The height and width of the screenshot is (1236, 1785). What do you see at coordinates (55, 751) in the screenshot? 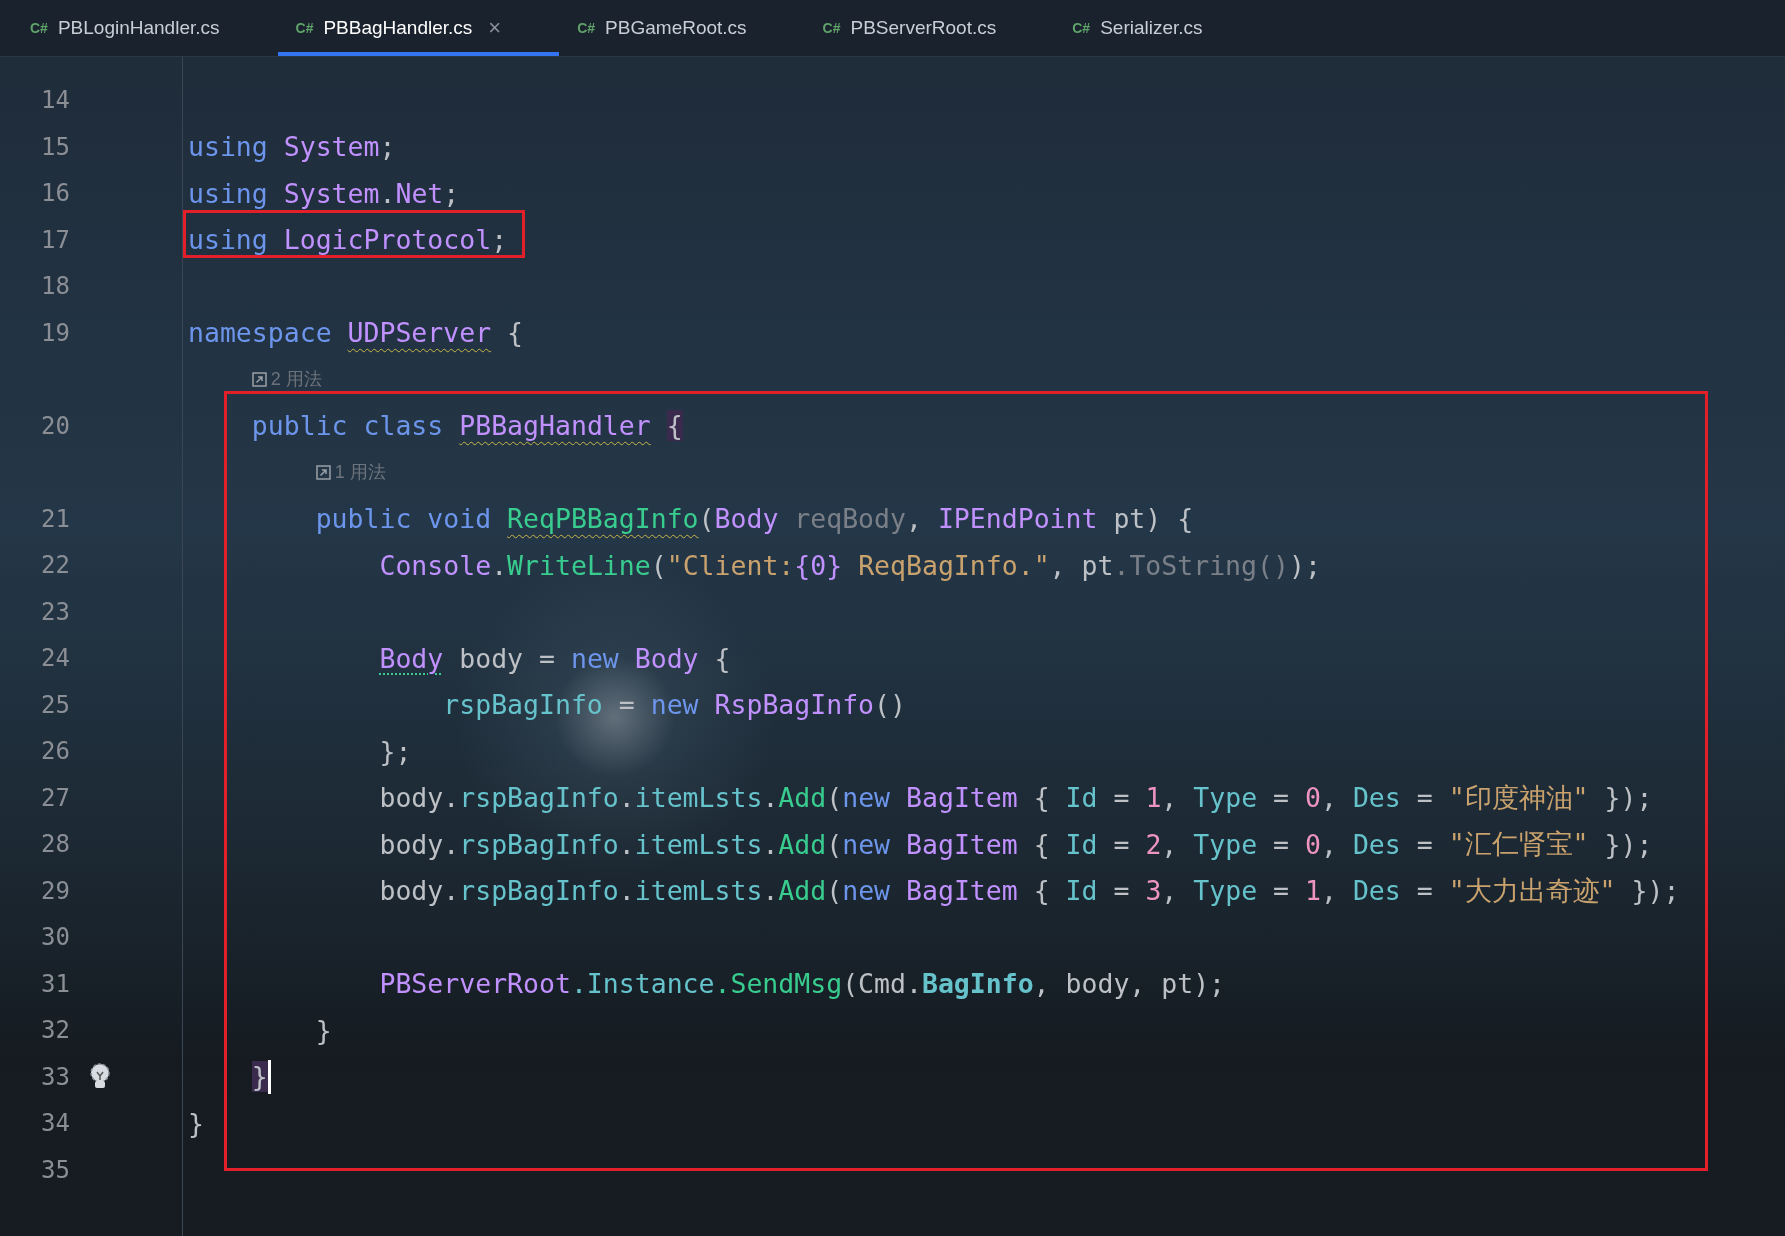
I see `line-number: 26` at bounding box center [55, 751].